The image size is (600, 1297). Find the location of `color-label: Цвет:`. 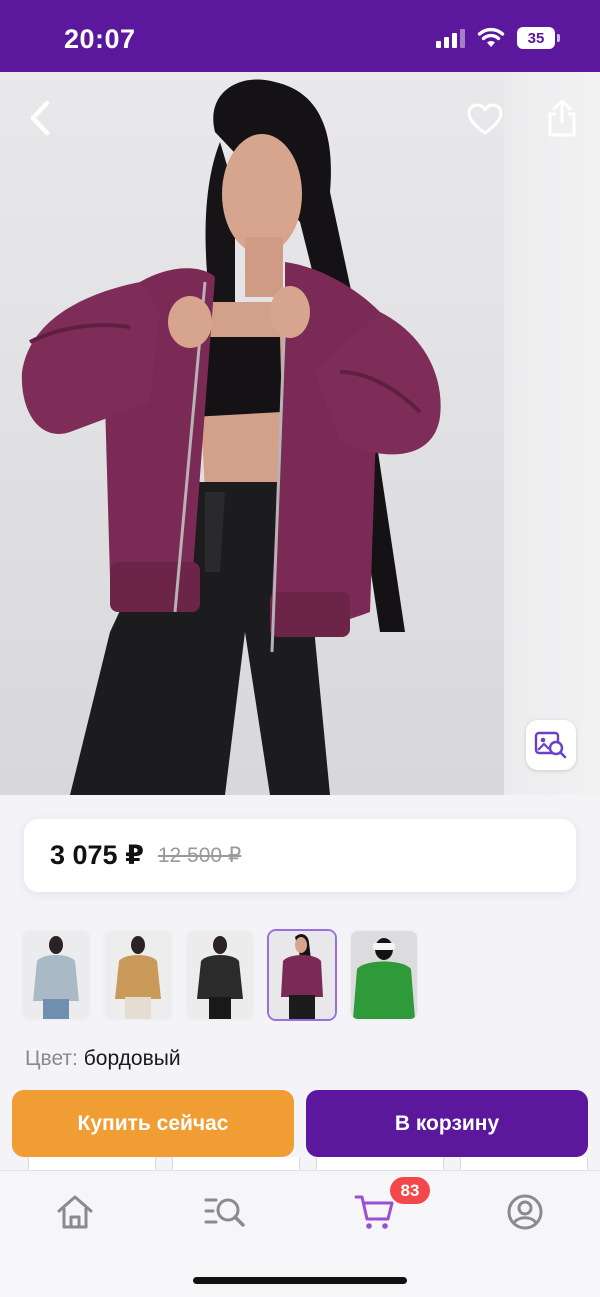

color-label: Цвет: is located at coordinates (51, 1058).